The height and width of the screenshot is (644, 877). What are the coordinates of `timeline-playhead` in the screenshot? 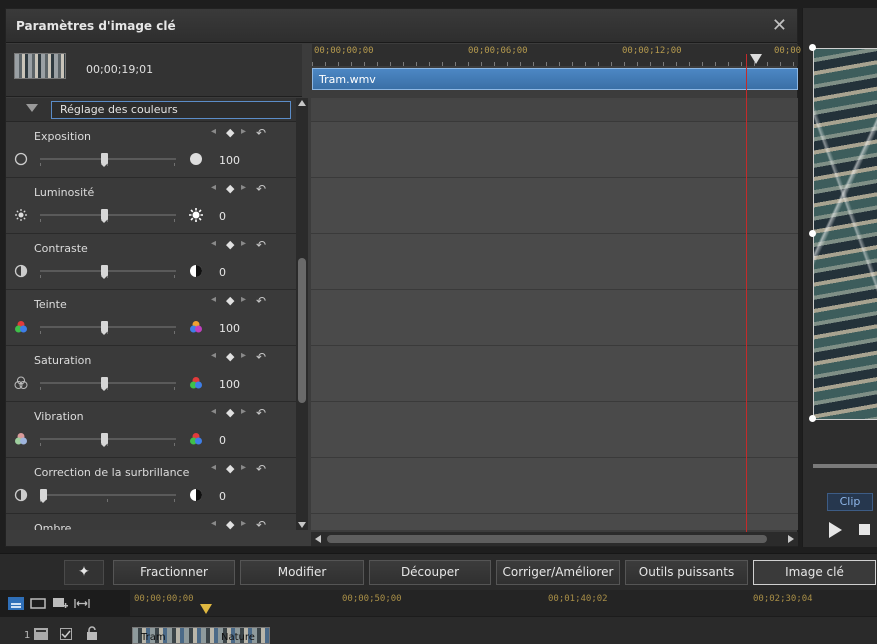 It's located at (206, 609).